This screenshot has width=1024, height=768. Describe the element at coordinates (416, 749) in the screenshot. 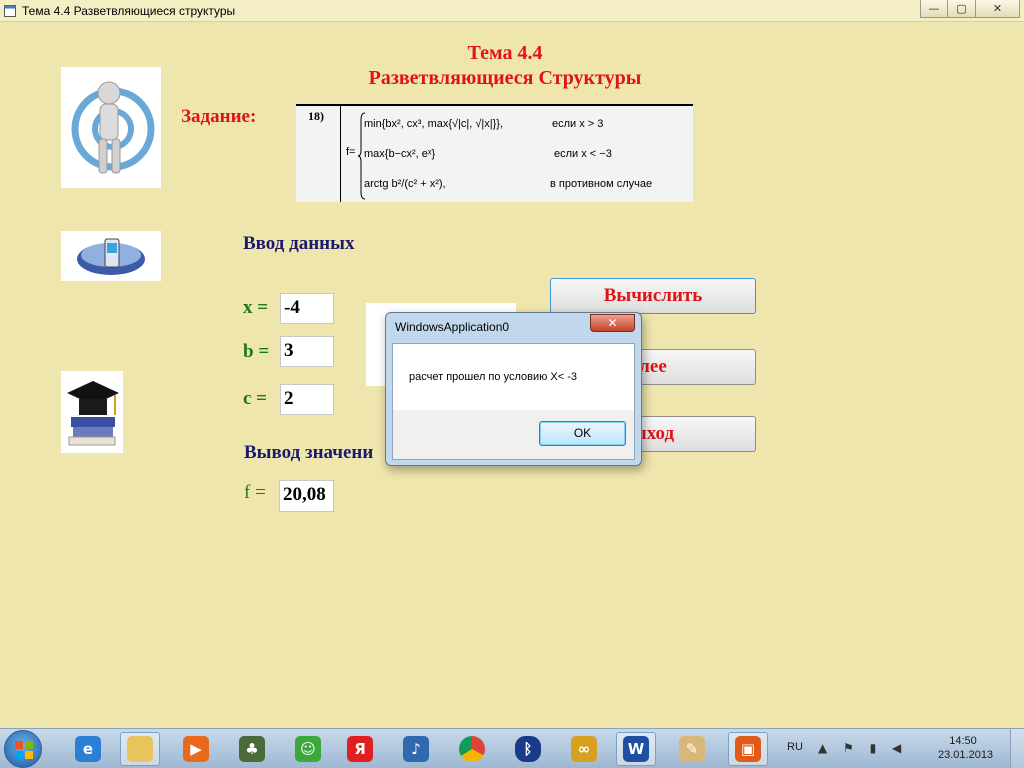

I see `volume-app-icon: ♪` at that location.